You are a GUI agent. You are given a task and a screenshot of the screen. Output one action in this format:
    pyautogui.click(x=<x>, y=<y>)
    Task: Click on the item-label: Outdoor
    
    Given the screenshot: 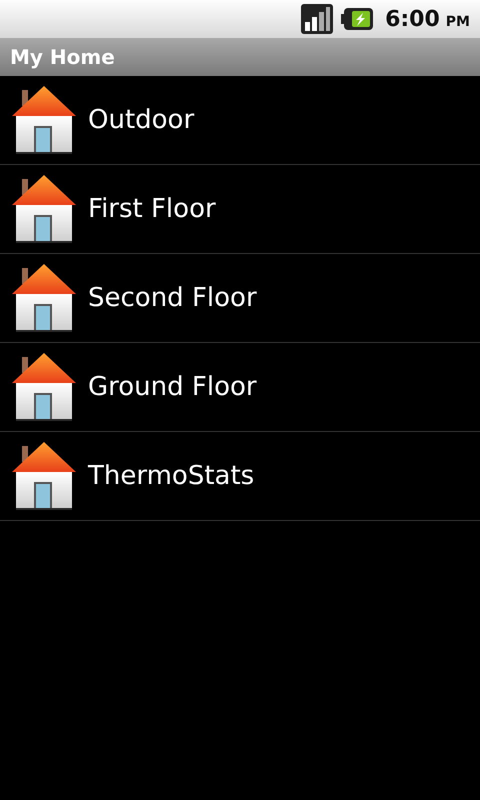 What is the action you would take?
    pyautogui.click(x=141, y=120)
    